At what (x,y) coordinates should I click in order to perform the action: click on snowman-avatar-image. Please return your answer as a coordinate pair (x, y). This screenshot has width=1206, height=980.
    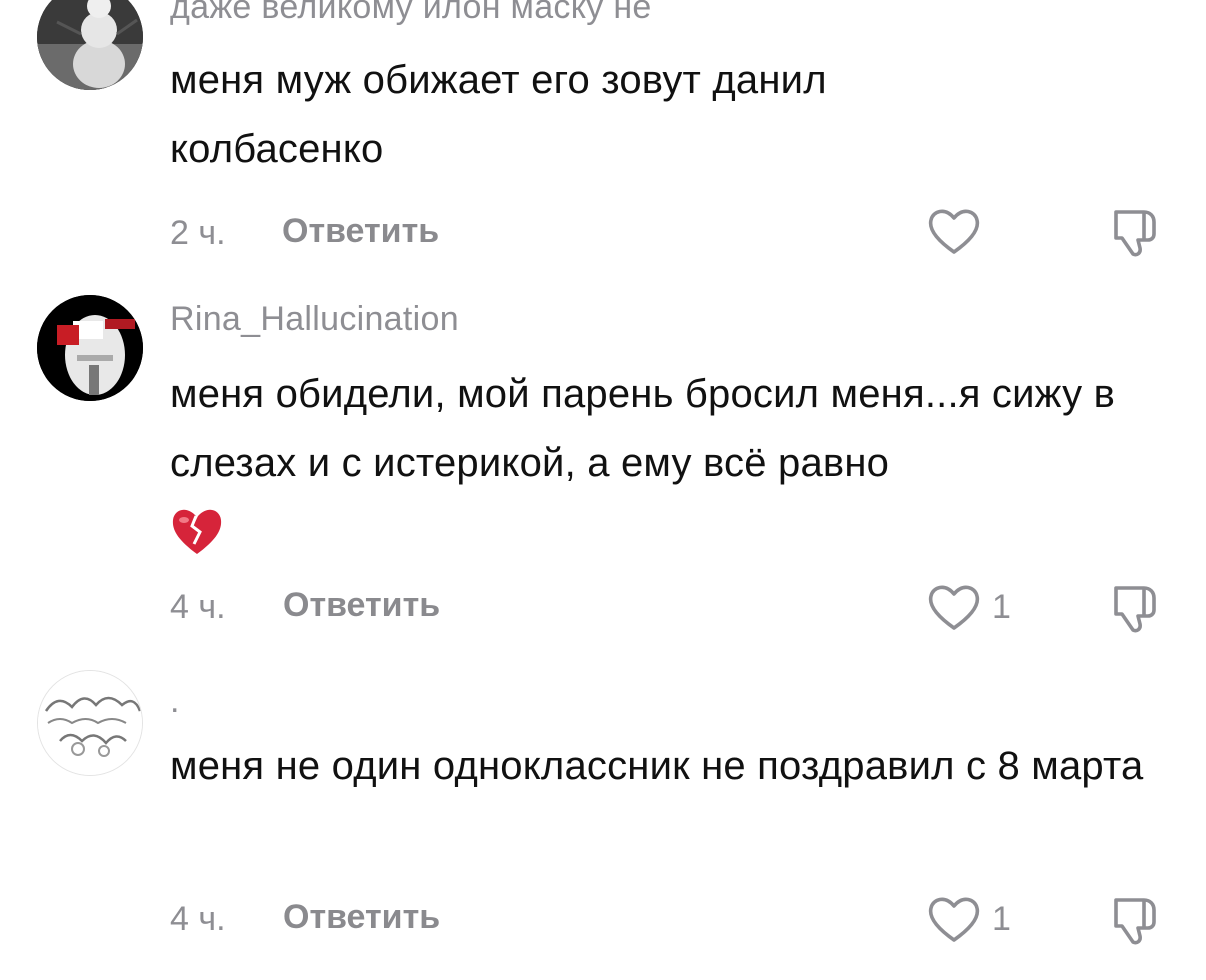
    Looking at the image, I should click on (90, 45).